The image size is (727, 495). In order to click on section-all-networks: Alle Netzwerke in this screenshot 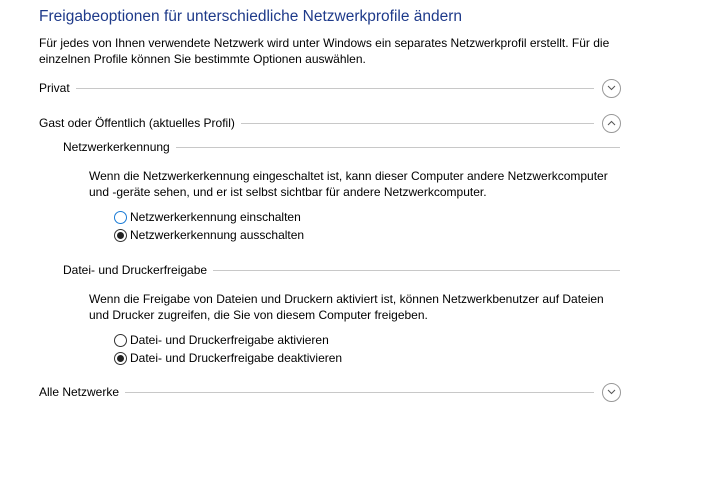, I will do `click(330, 392)`.